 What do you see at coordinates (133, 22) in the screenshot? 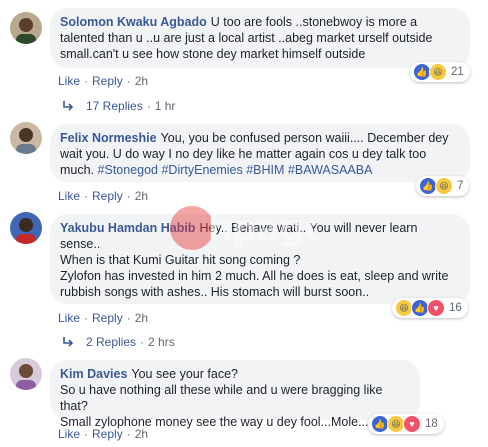
I see `comment-author: Solomon Kwaku Agbado` at bounding box center [133, 22].